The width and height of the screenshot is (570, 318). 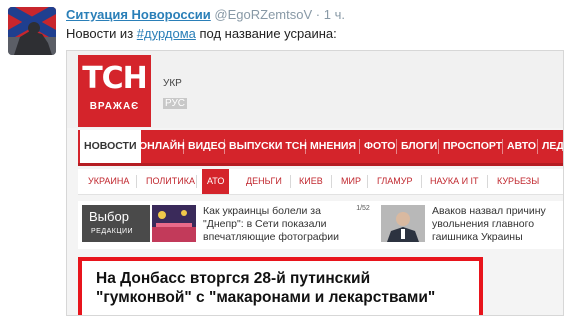 What do you see at coordinates (109, 216) in the screenshot?
I see `editors-choice-title: Выбор` at bounding box center [109, 216].